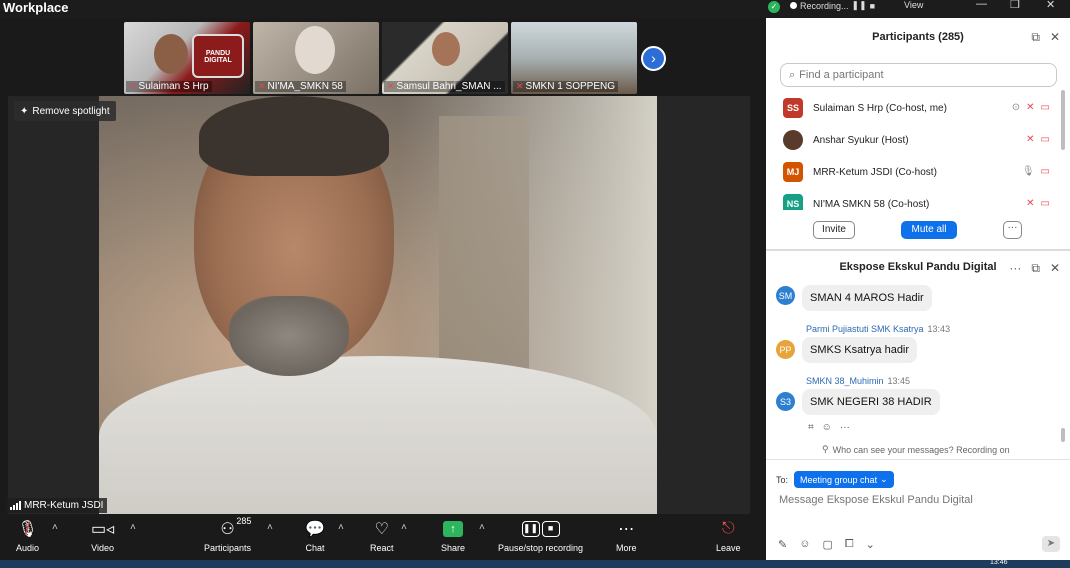 This screenshot has height=568, width=1070. I want to click on share-button: ↑ Share, so click(453, 535).